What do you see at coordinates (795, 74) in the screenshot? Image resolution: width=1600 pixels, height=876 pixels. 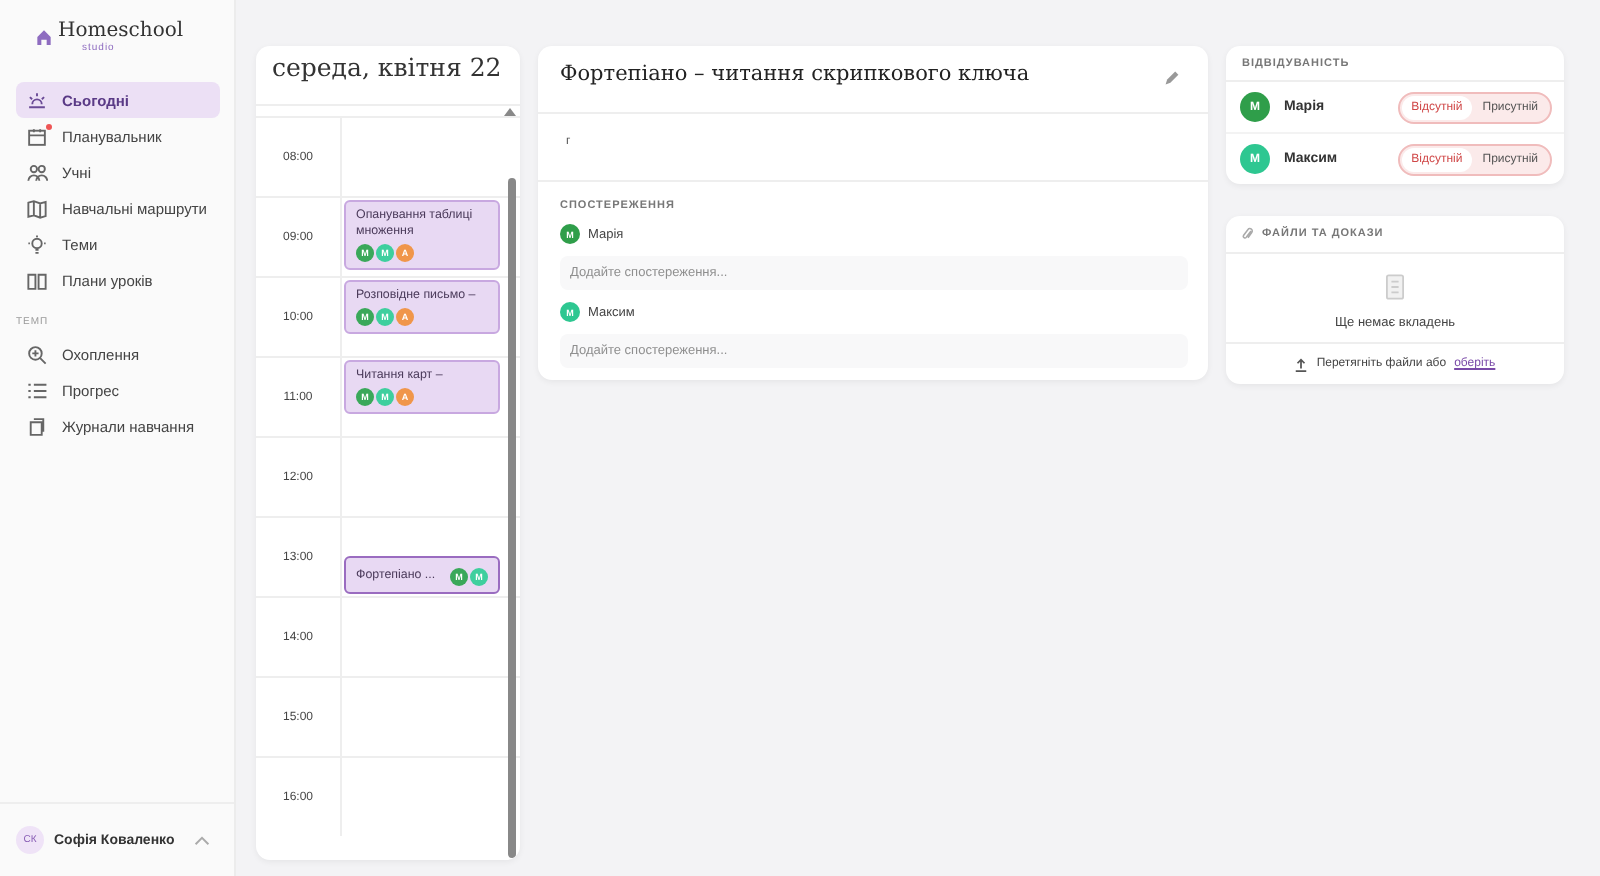 I see `lesson-title: Фортепіано – читання скрипкового ключа` at bounding box center [795, 74].